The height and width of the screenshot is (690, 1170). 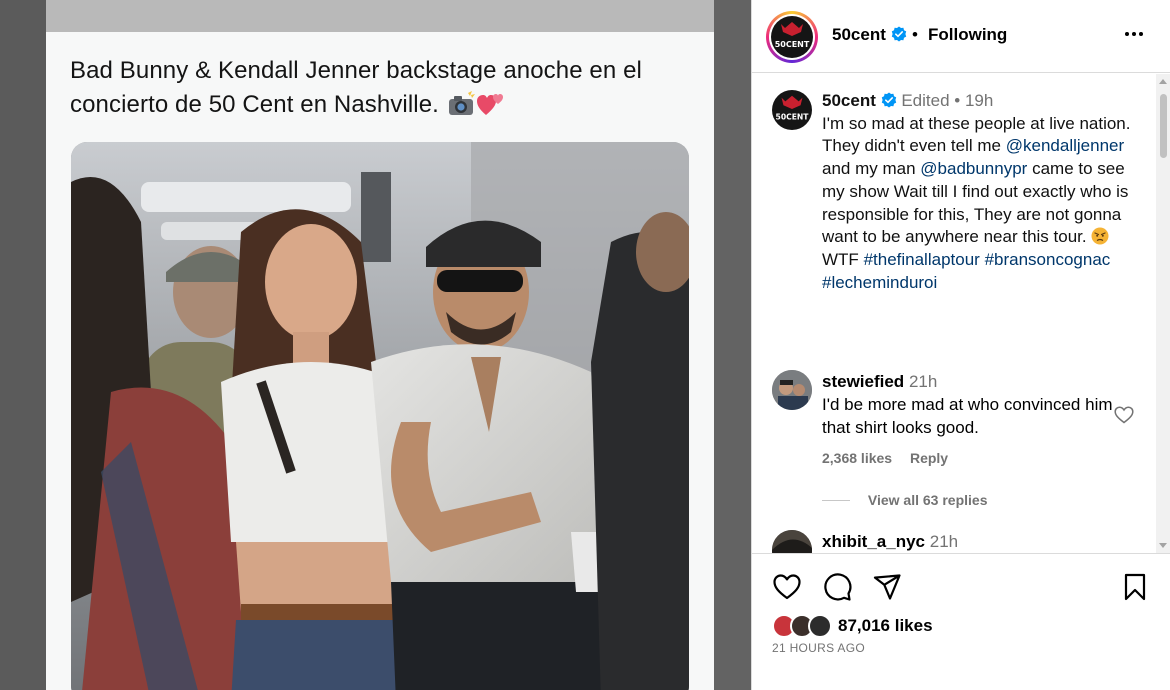 I want to click on media-top-strip, so click(x=380, y=16).